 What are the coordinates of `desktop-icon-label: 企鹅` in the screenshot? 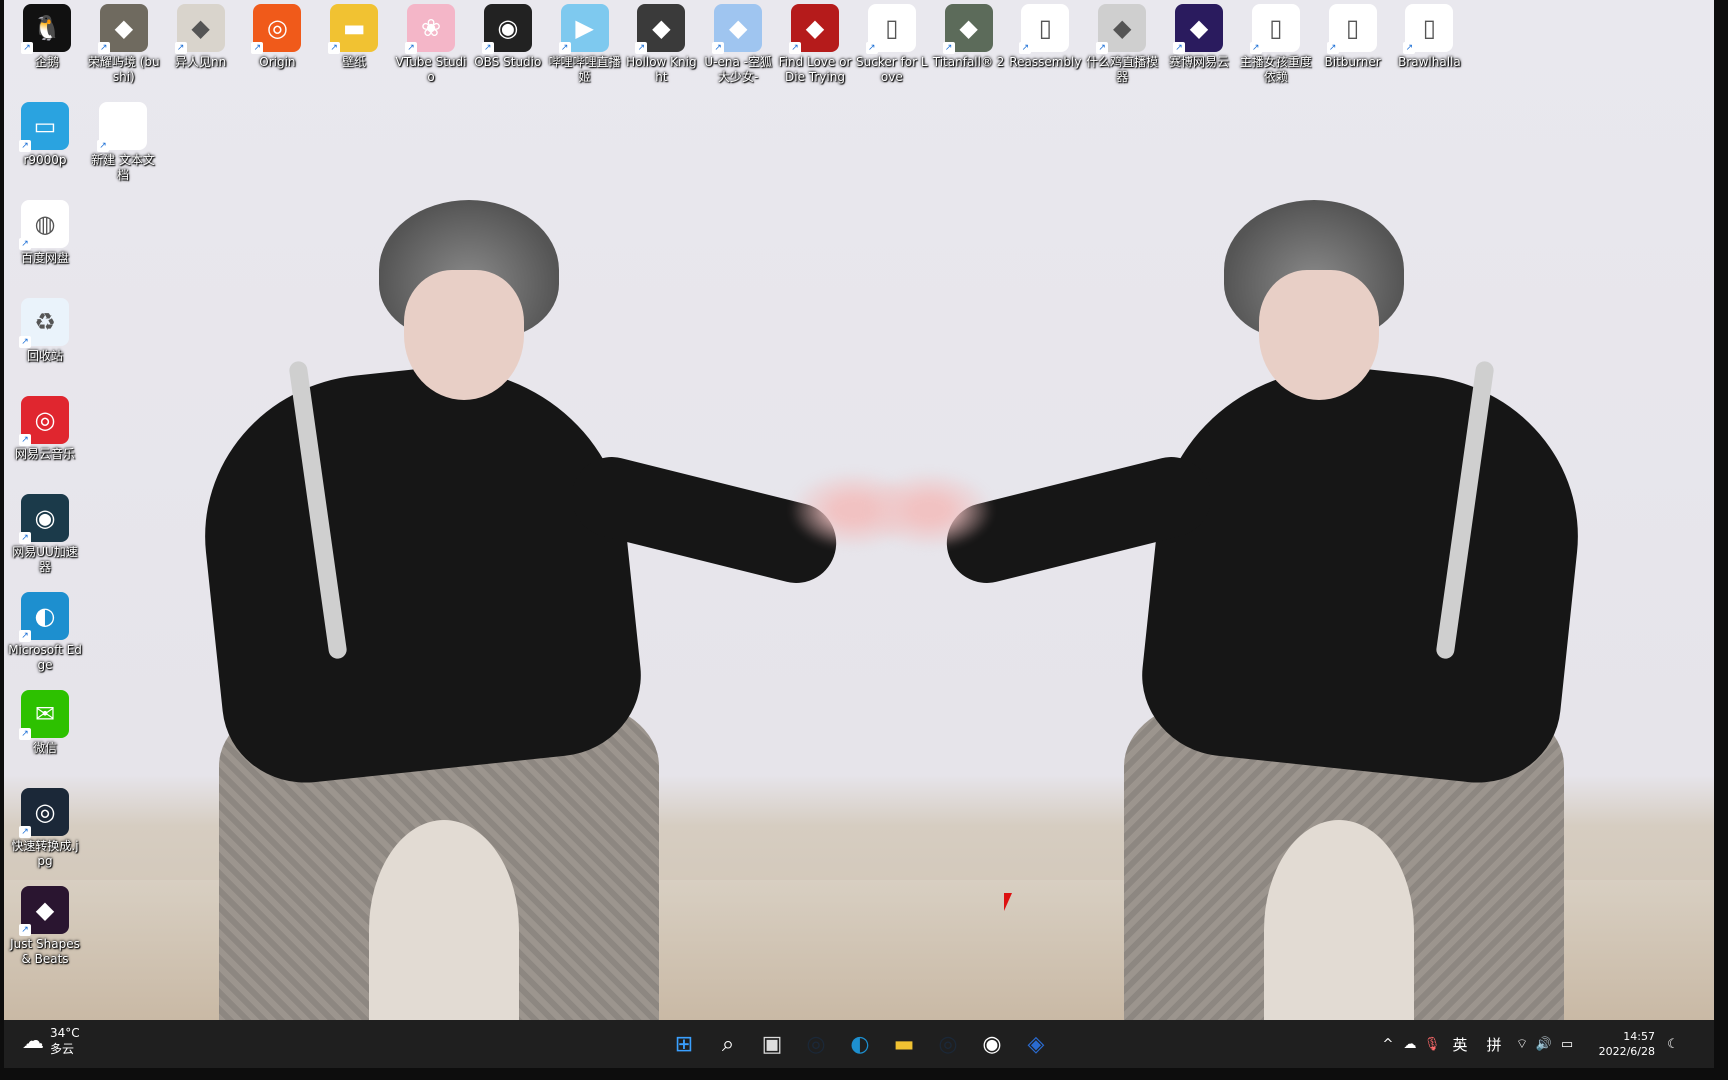 It's located at (46, 62).